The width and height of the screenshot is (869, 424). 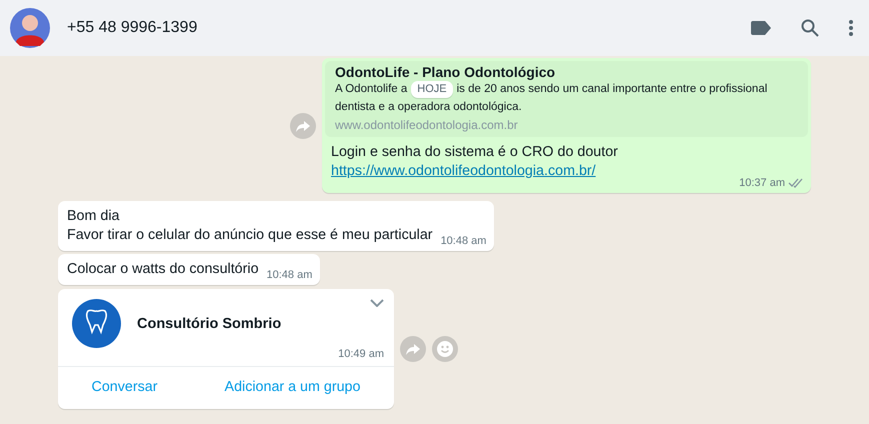 What do you see at coordinates (432, 89) in the screenshot?
I see `date-badge: HOJE` at bounding box center [432, 89].